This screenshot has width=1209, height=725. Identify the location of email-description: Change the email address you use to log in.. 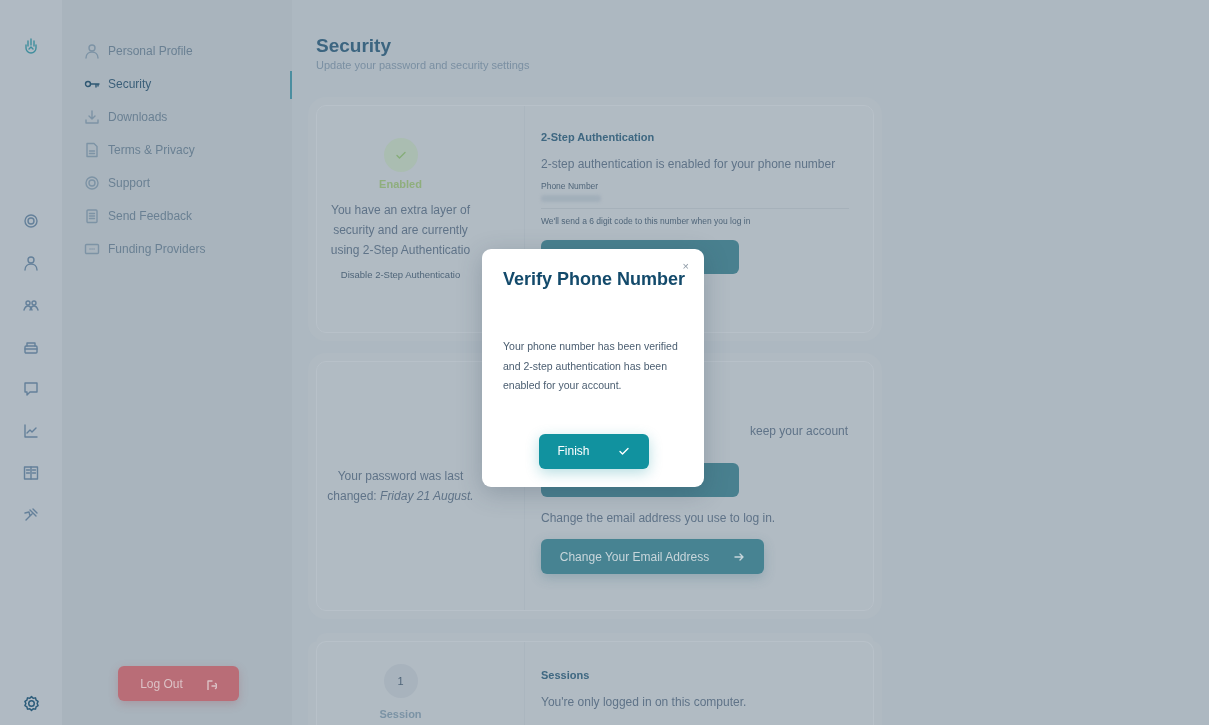
(658, 518).